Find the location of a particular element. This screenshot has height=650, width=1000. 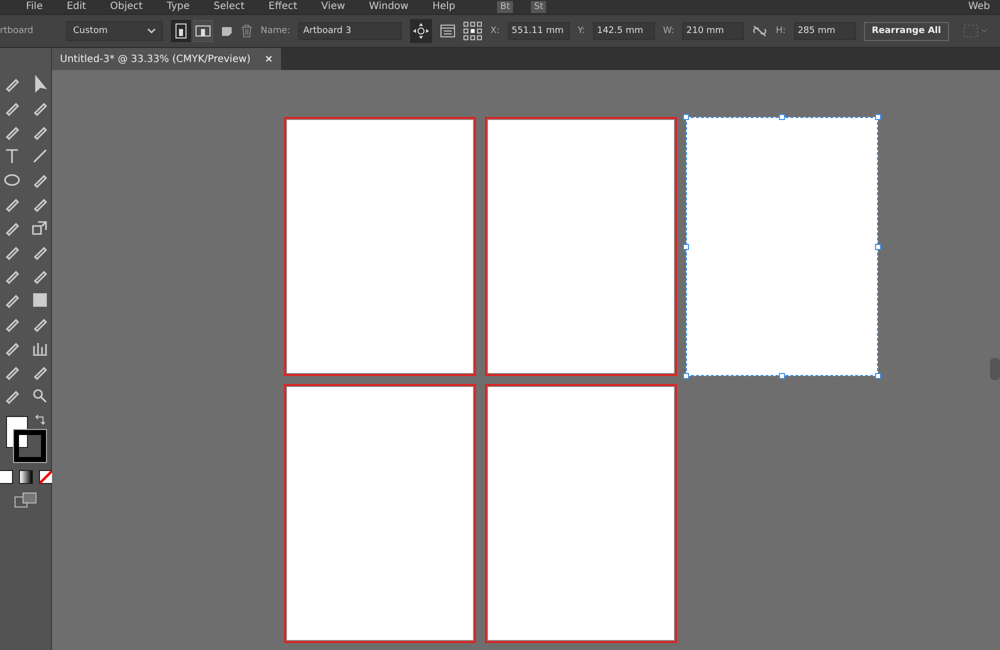

name-field: Artboard 3 is located at coordinates (350, 31).